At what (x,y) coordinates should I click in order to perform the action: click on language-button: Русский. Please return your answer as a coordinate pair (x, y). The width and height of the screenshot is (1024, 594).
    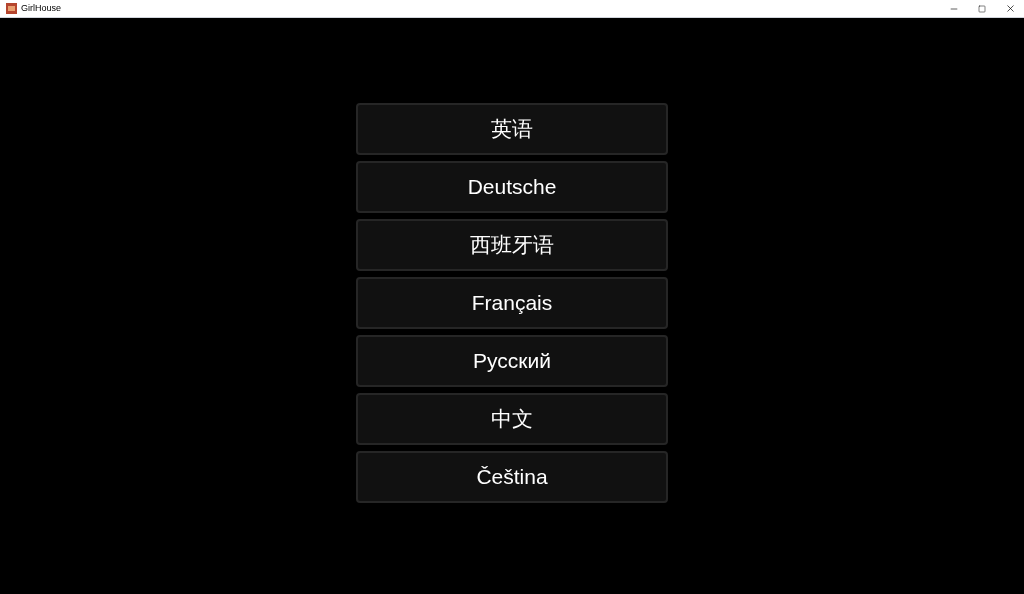
    Looking at the image, I should click on (512, 361).